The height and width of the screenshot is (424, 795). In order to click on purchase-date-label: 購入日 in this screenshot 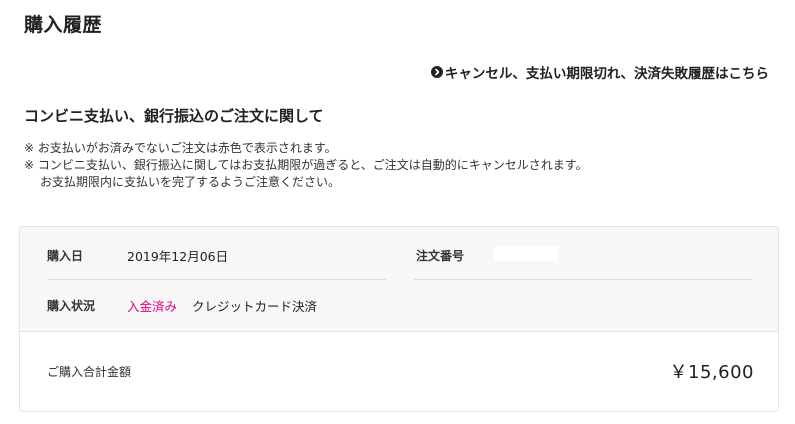, I will do `click(65, 256)`.